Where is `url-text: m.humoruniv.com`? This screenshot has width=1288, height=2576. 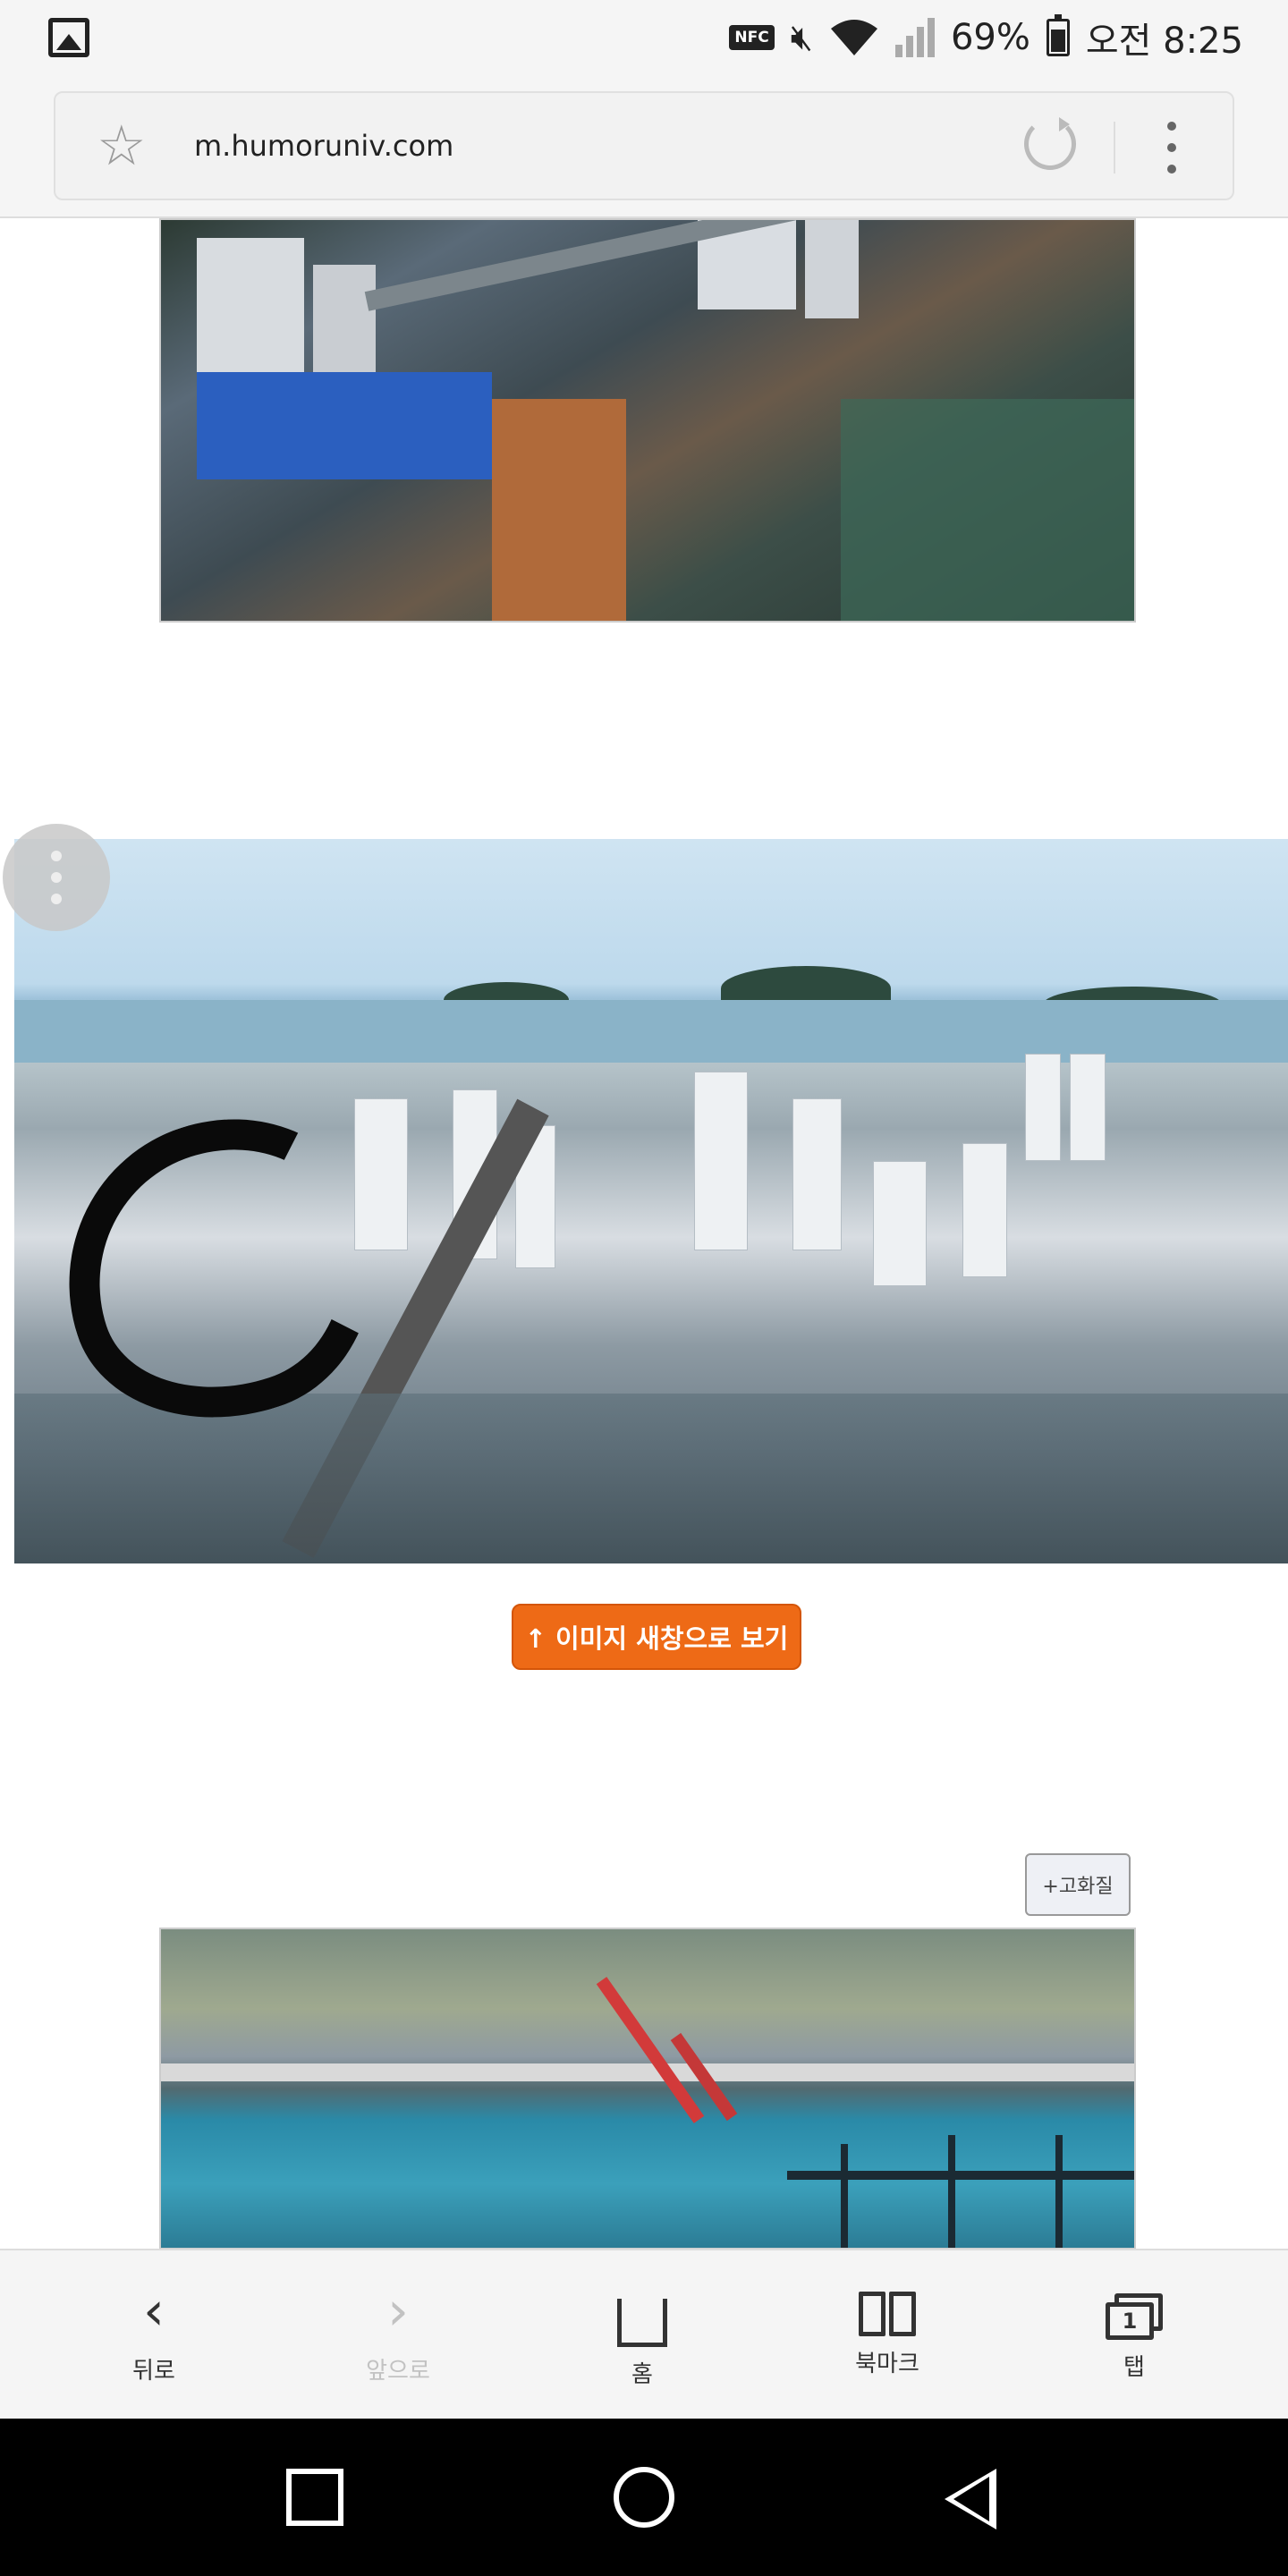
url-text: m.humoruniv.com is located at coordinates (323, 146).